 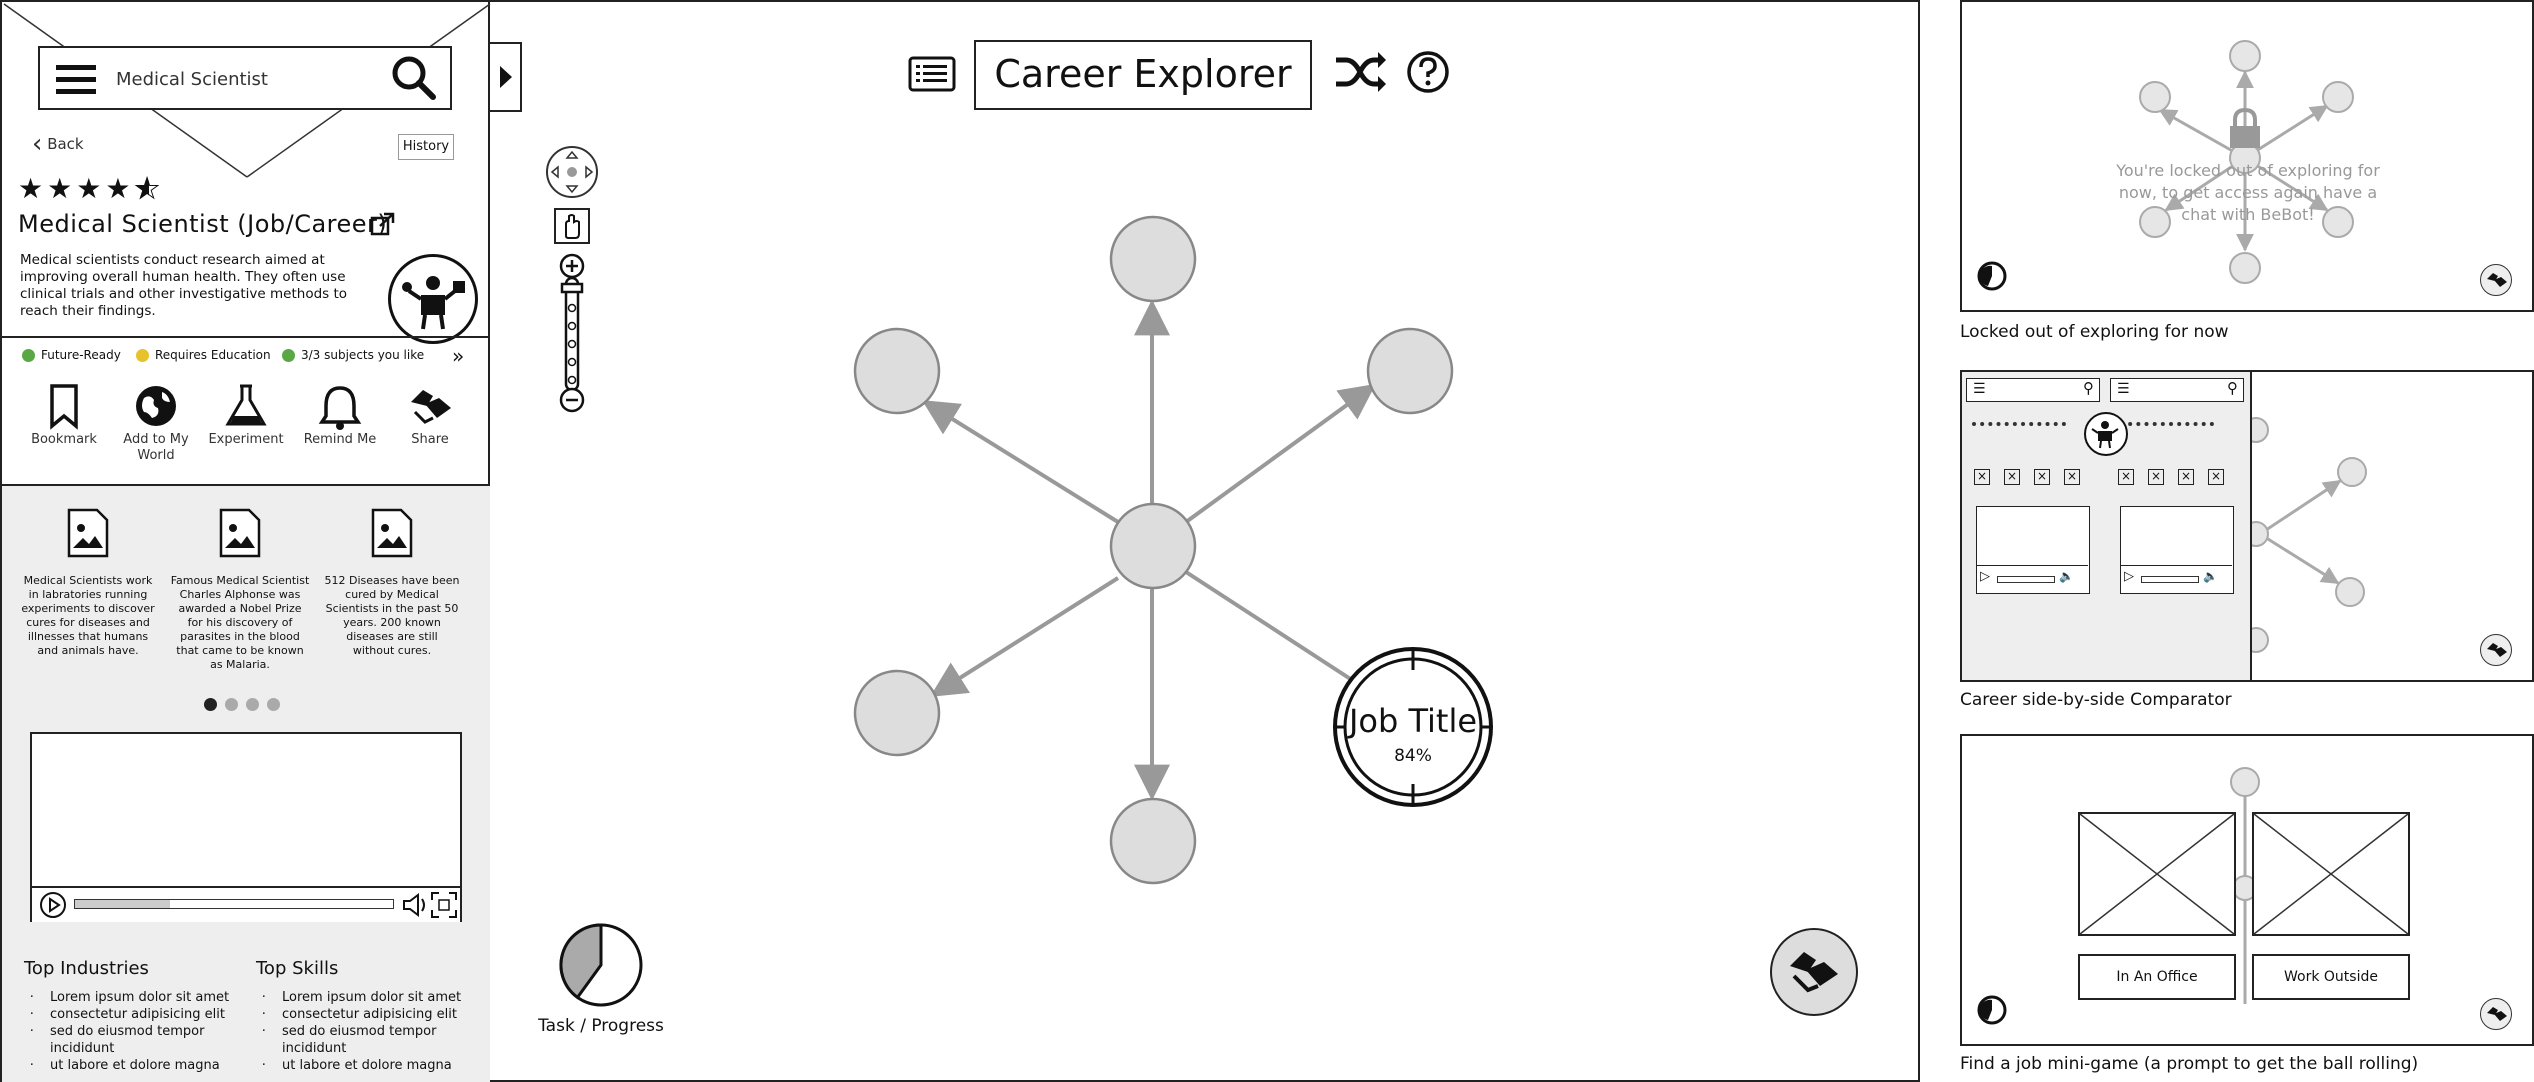 I want to click on share-button, so click(x=1814, y=972).